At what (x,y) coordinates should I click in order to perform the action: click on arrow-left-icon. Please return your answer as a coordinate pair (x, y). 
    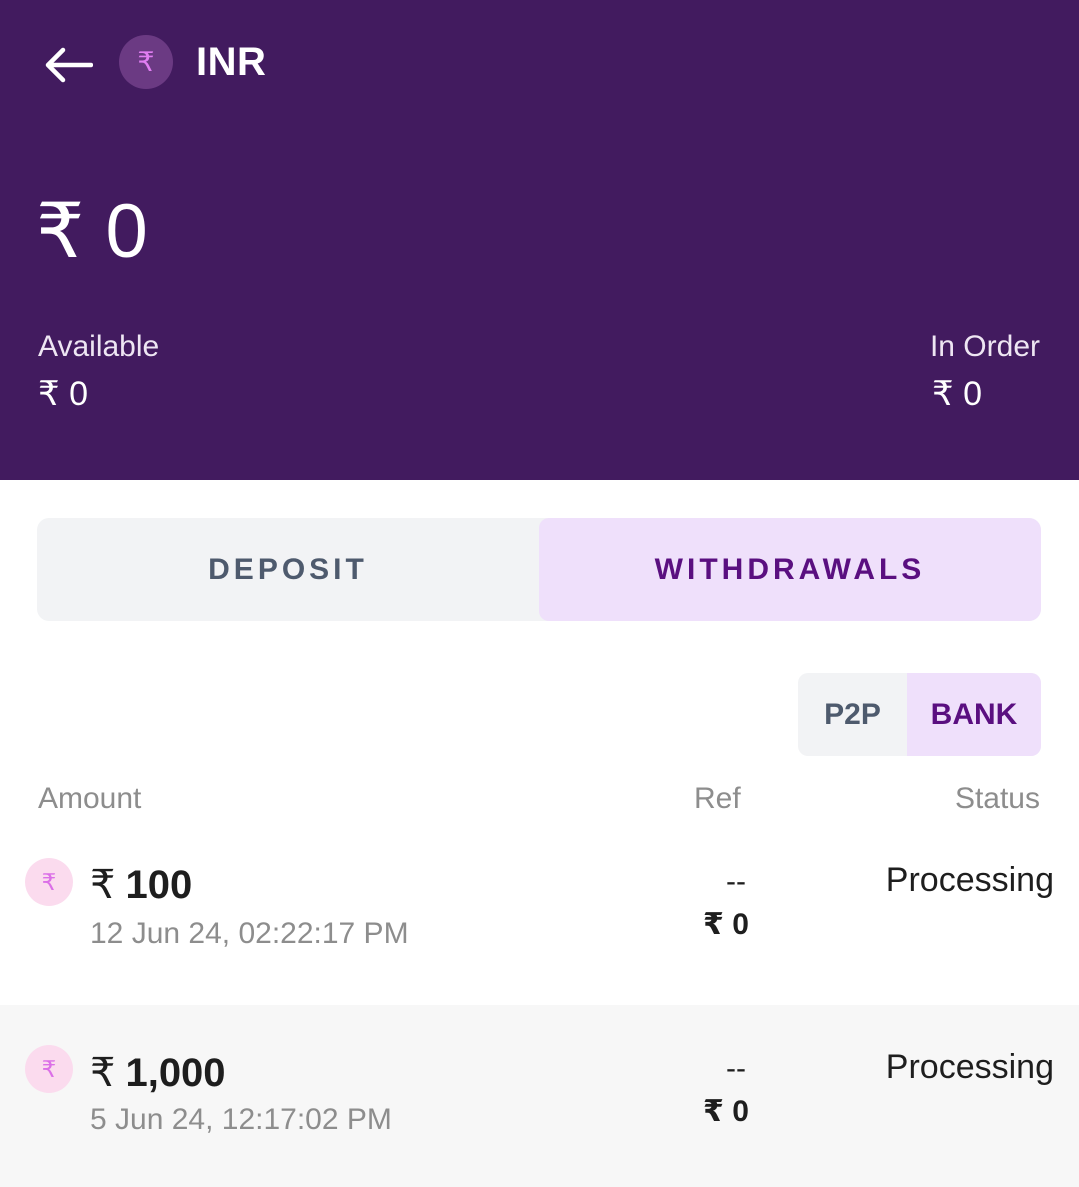
    Looking at the image, I should click on (69, 65).